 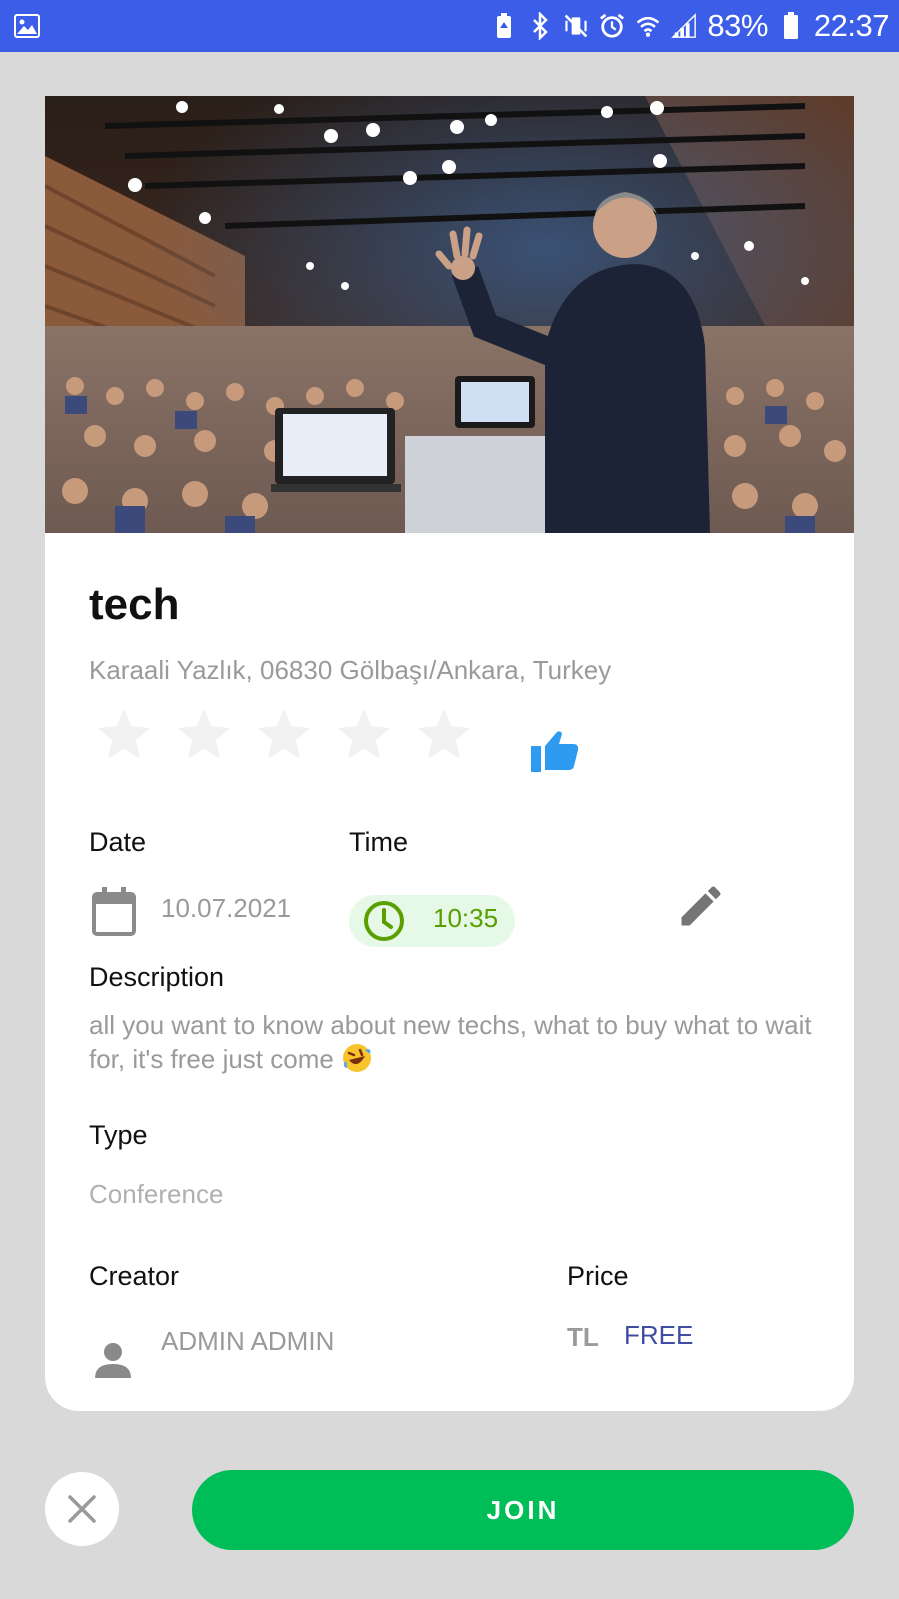 What do you see at coordinates (27, 26) in the screenshot?
I see `gallery-icon` at bounding box center [27, 26].